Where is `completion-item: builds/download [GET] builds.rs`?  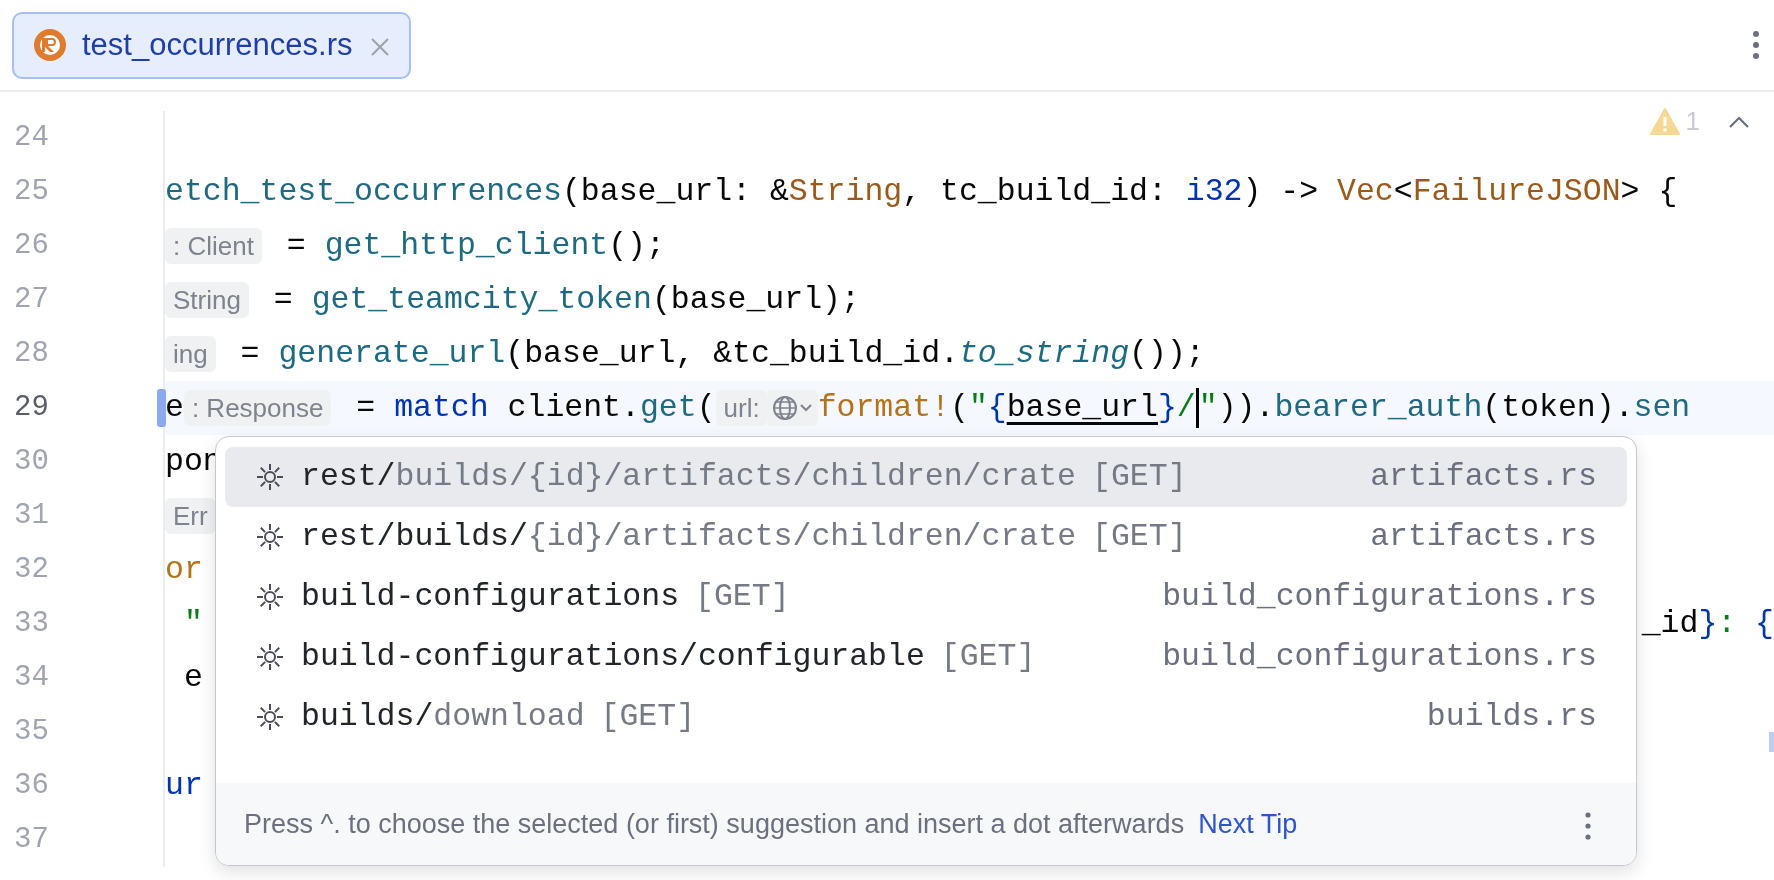
completion-item: builds/download [GET] builds.rs is located at coordinates (926, 717).